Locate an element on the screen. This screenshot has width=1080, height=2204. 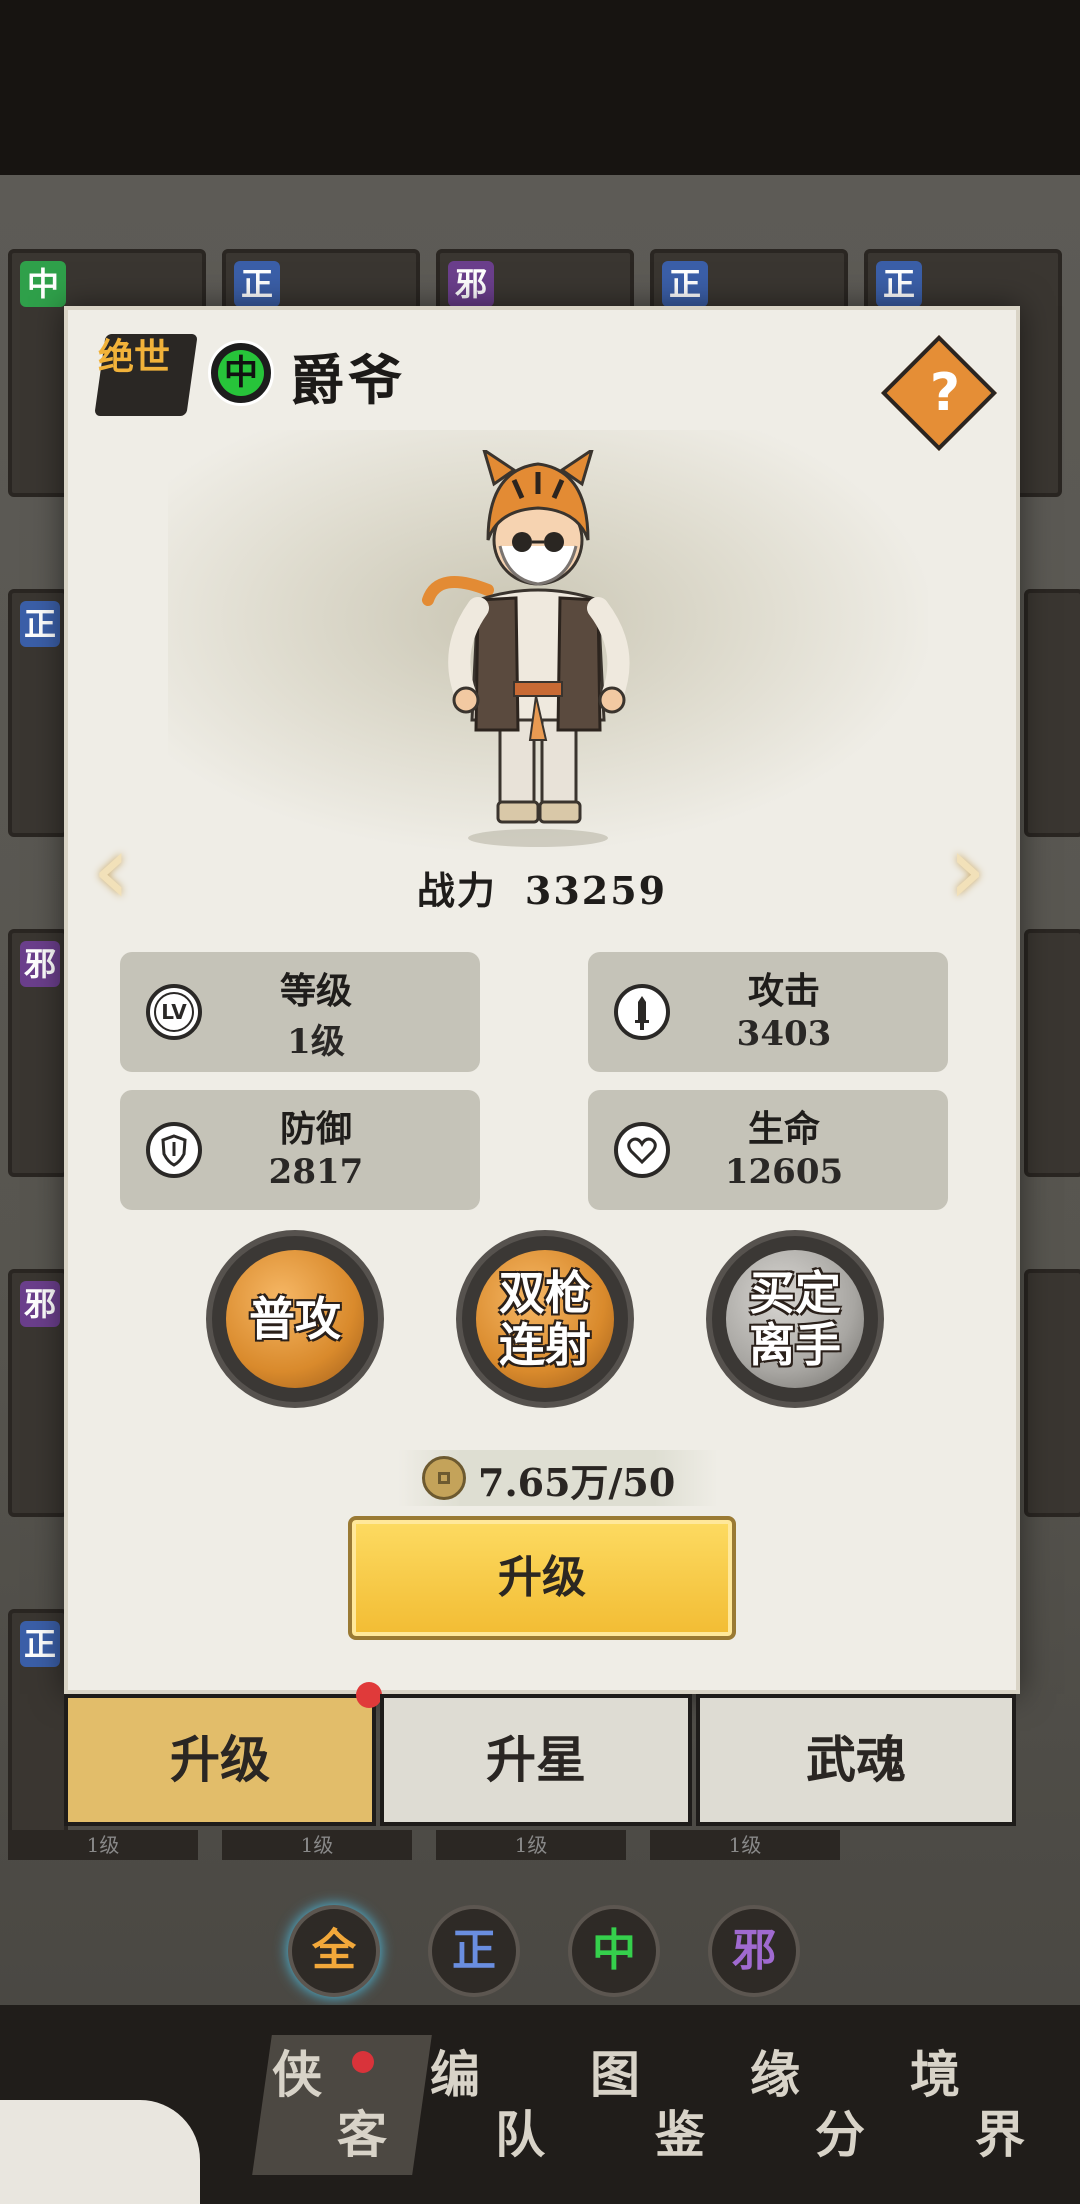
question-icon: ? is located at coordinates (945, 393).